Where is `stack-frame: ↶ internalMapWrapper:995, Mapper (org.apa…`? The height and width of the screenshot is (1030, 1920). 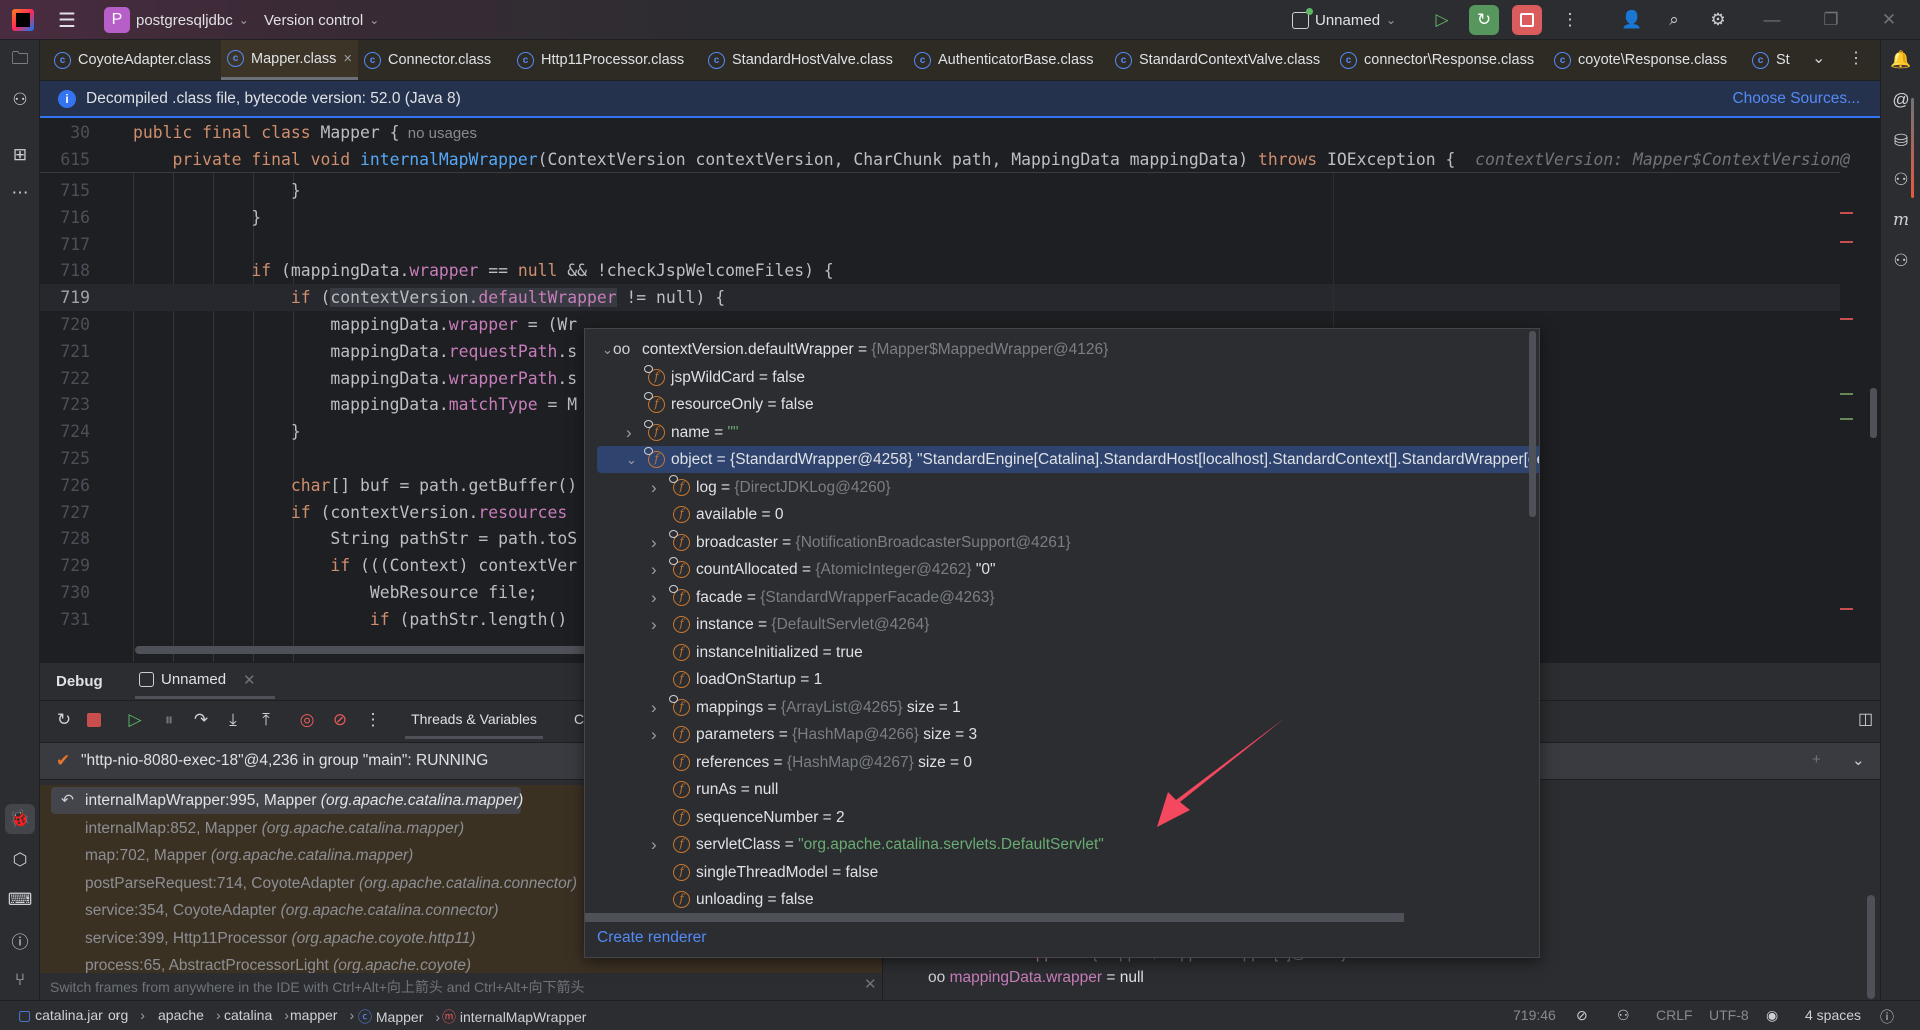 stack-frame: ↶ internalMapWrapper:995, Mapper (org.apa… is located at coordinates (287, 800).